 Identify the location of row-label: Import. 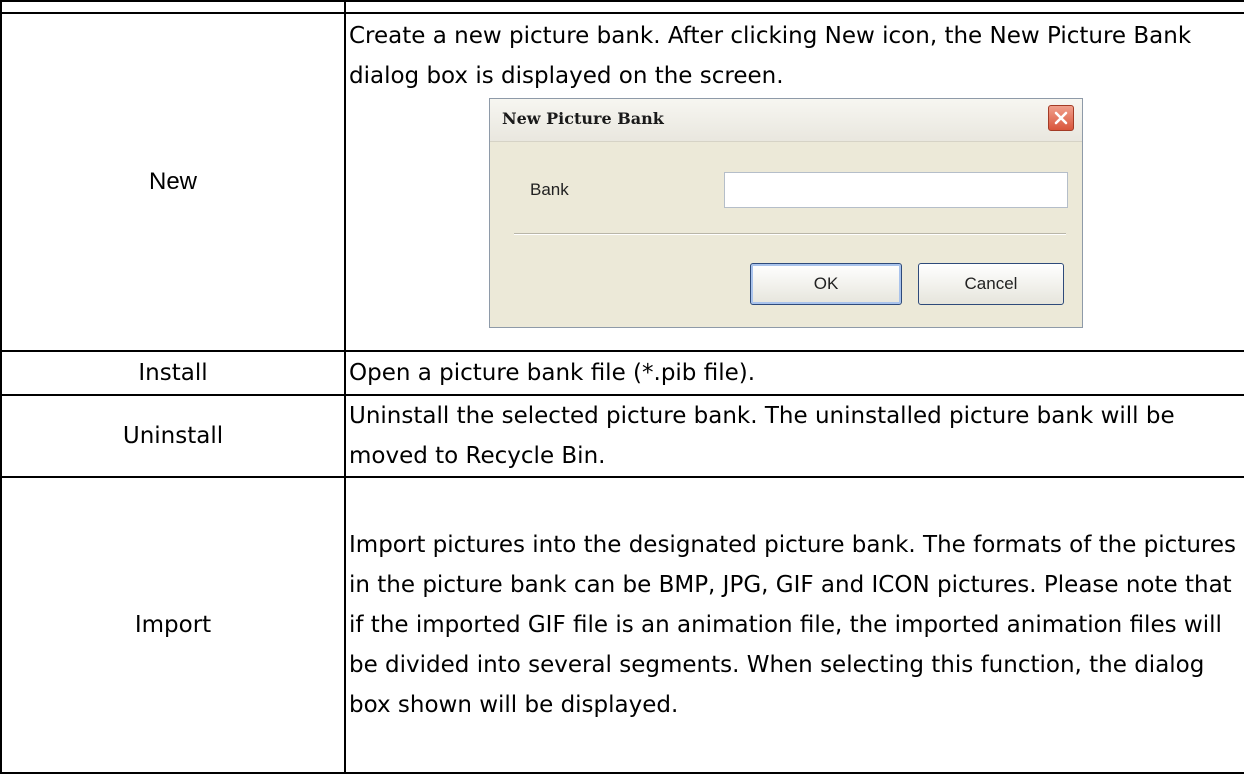
(173, 625).